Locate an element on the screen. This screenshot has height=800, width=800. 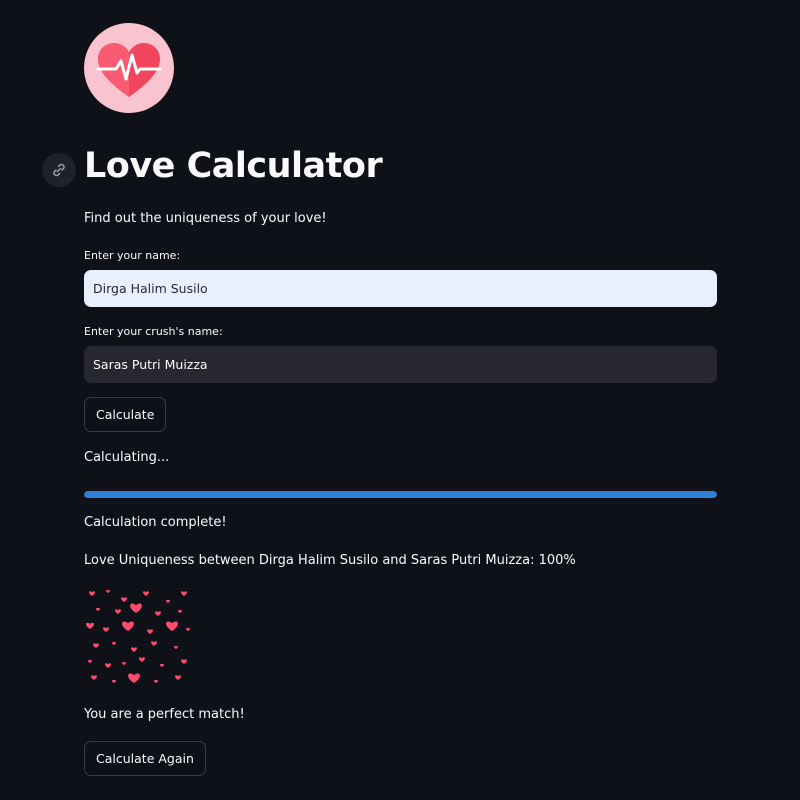
calculate-button: Calculate is located at coordinates (125, 414).